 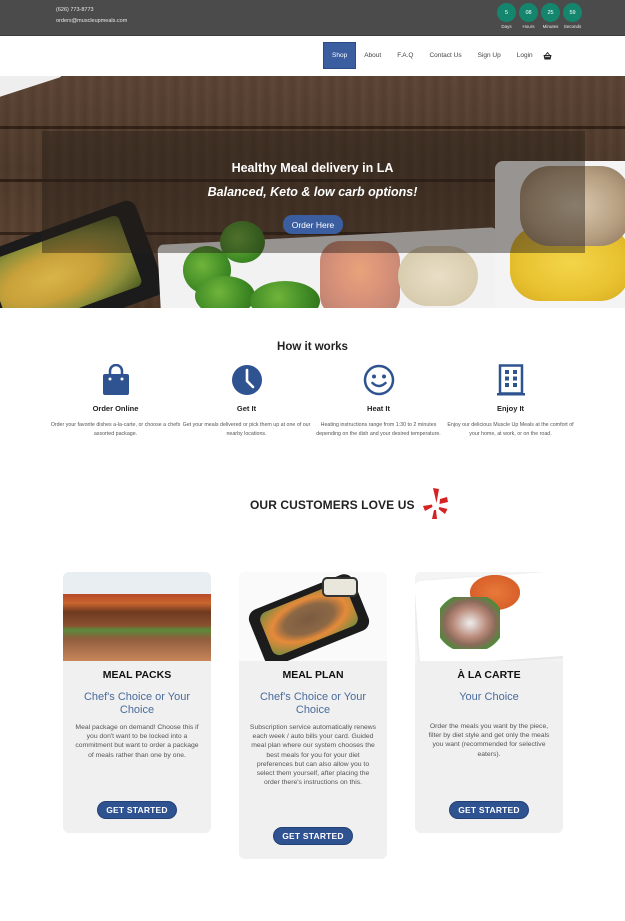 What do you see at coordinates (572, 26) in the screenshot?
I see `countdown-label: Seconds` at bounding box center [572, 26].